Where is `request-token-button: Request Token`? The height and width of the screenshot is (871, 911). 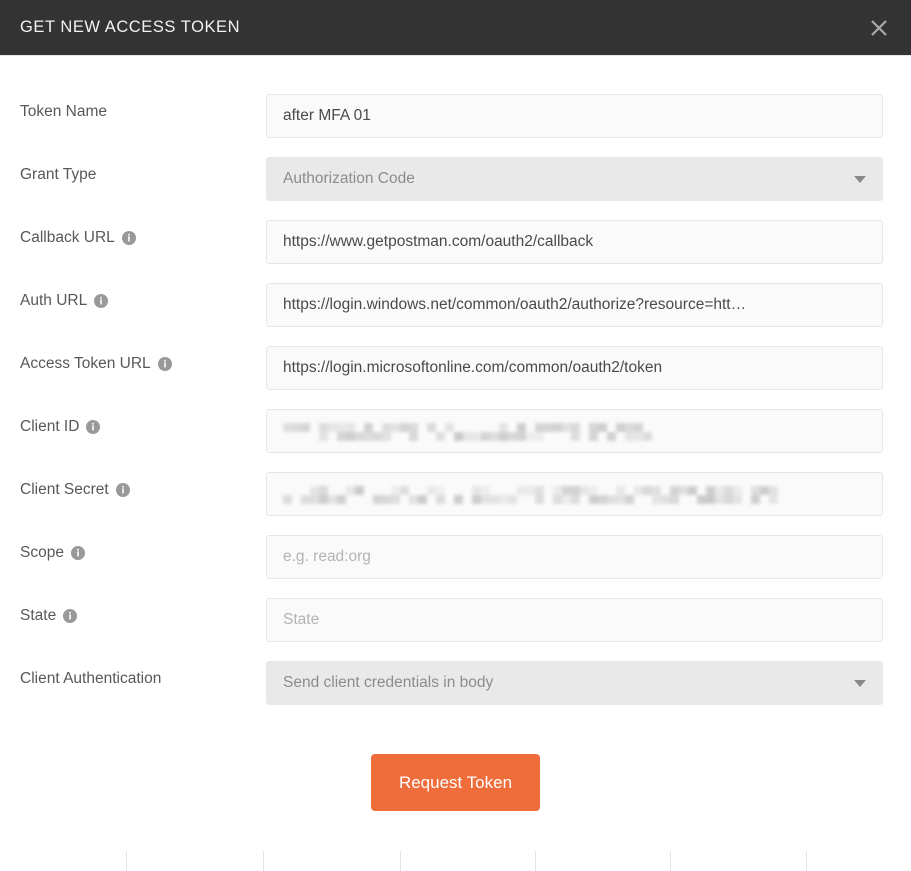 request-token-button: Request Token is located at coordinates (455, 782).